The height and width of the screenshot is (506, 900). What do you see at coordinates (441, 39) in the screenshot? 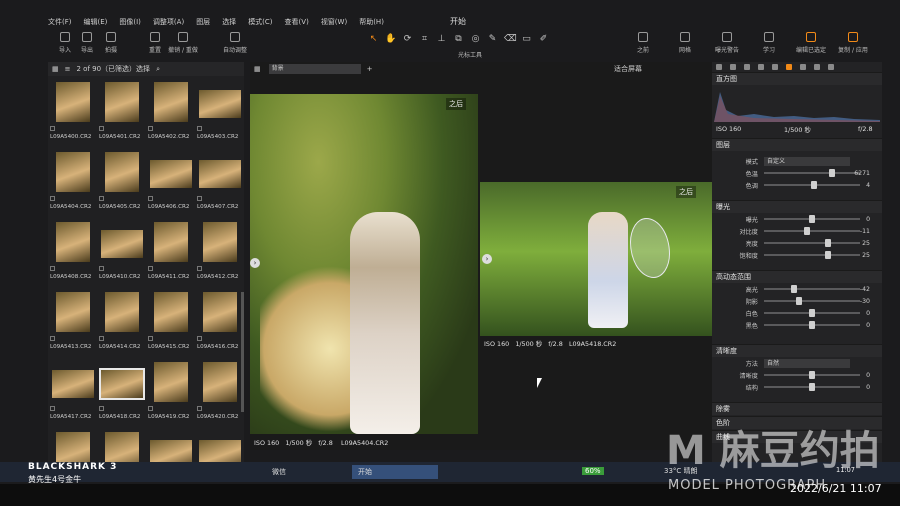
I see `straighten-icon: ⊥` at bounding box center [441, 39].